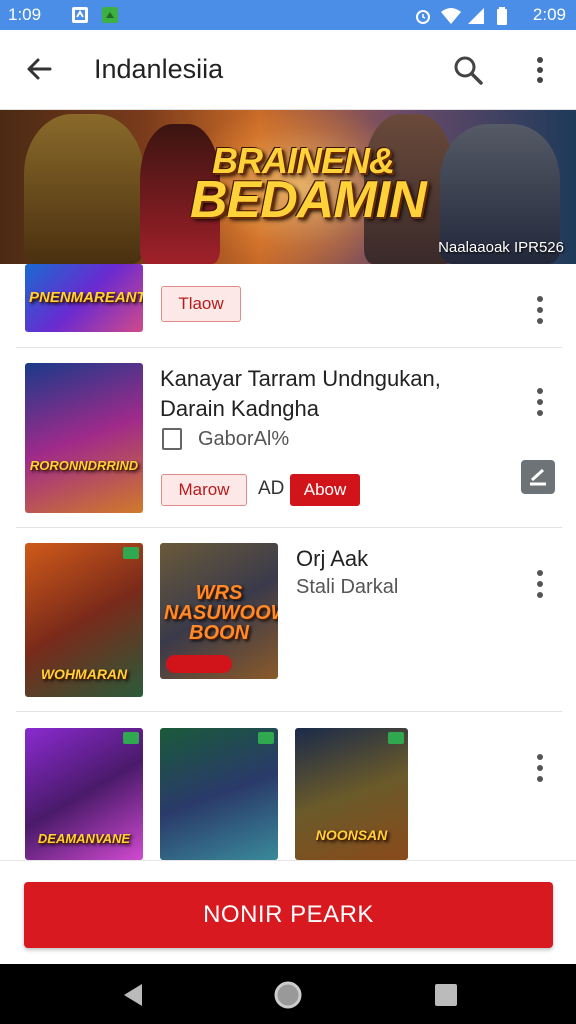 The width and height of the screenshot is (576, 1024). I want to click on thumbnail-label: DEAMANVANE, so click(84, 838).